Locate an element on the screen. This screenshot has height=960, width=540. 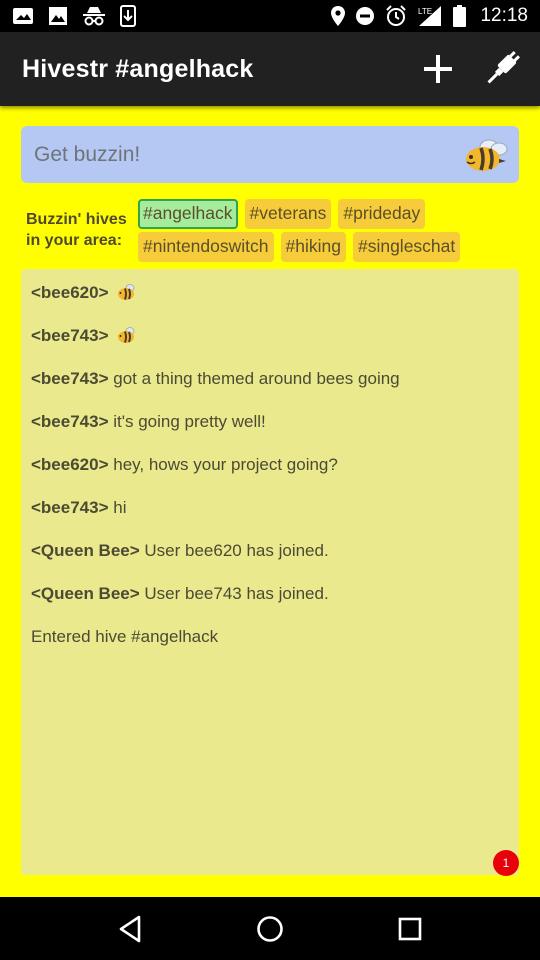
app-title: Hivestr #angelhack is located at coordinates (138, 68).